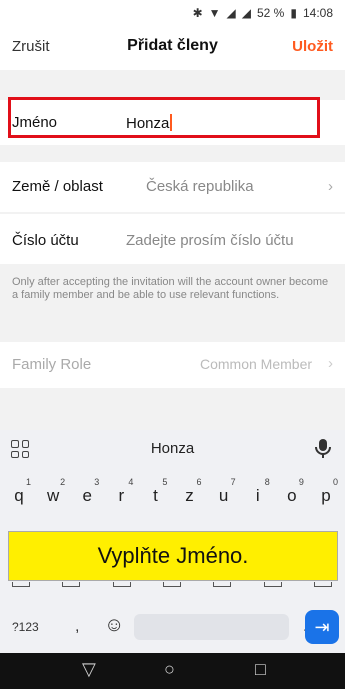 The width and height of the screenshot is (345, 689). I want to click on signal-2-icon: ◢, so click(246, 13).